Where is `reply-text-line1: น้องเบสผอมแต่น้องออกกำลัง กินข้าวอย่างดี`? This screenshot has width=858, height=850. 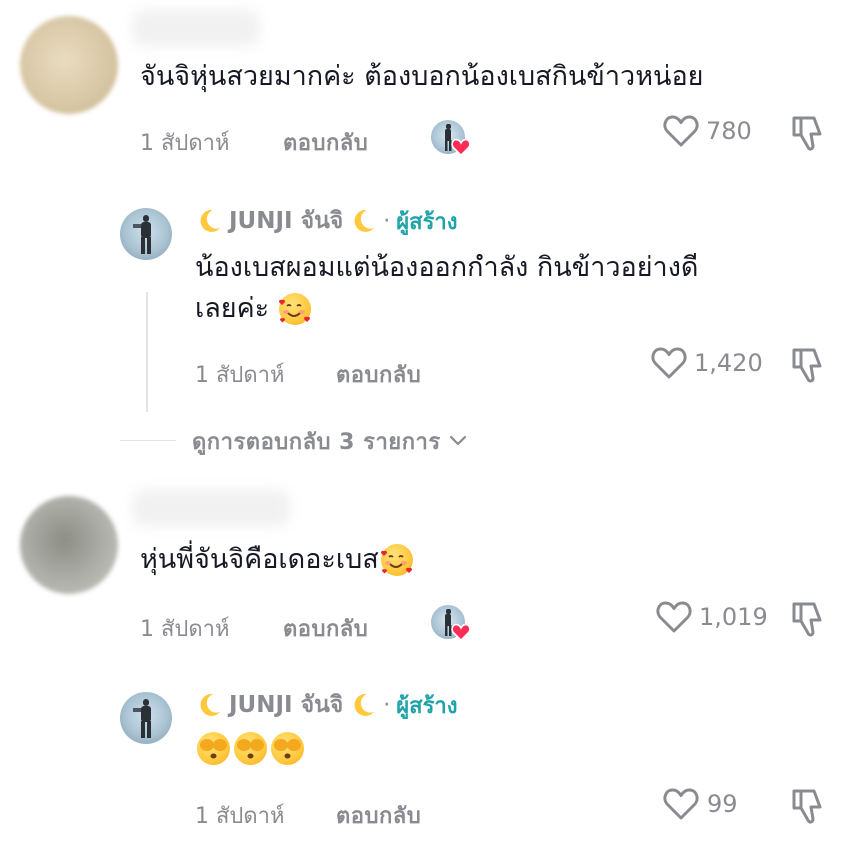
reply-text-line1: น้องเบสผอมแต่น้องออกกำลัง กินข้าวอย่างดี is located at coordinates (447, 267).